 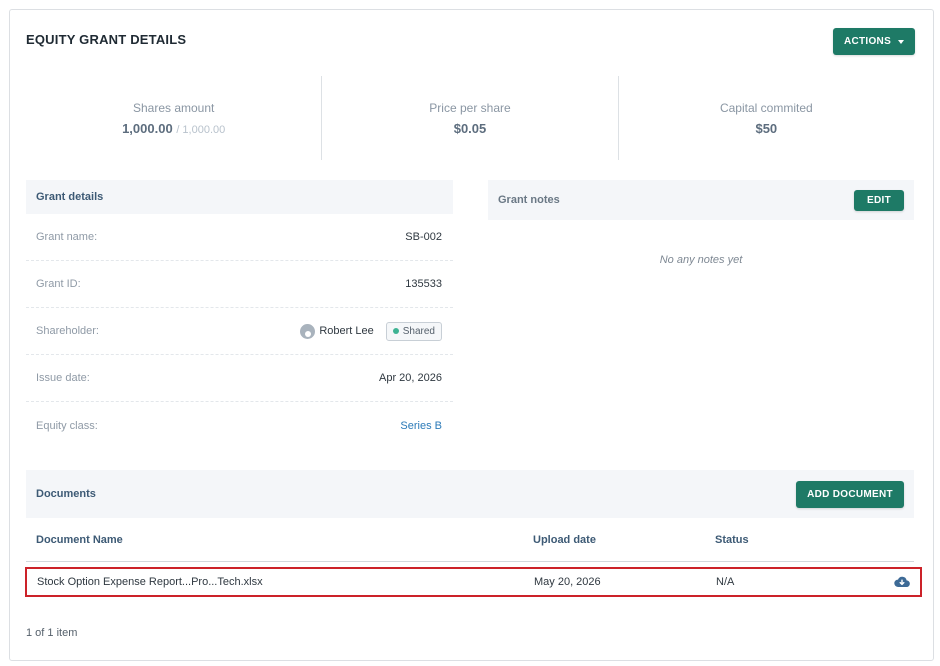 What do you see at coordinates (725, 582) in the screenshot?
I see `document-status: N/A` at bounding box center [725, 582].